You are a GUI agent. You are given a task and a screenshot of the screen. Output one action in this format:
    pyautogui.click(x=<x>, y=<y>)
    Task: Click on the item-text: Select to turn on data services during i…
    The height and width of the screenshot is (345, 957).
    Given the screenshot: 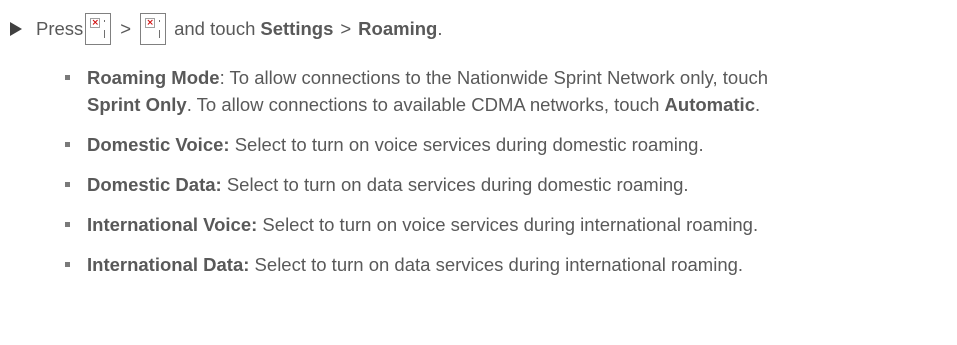 What is the action you would take?
    pyautogui.click(x=496, y=264)
    